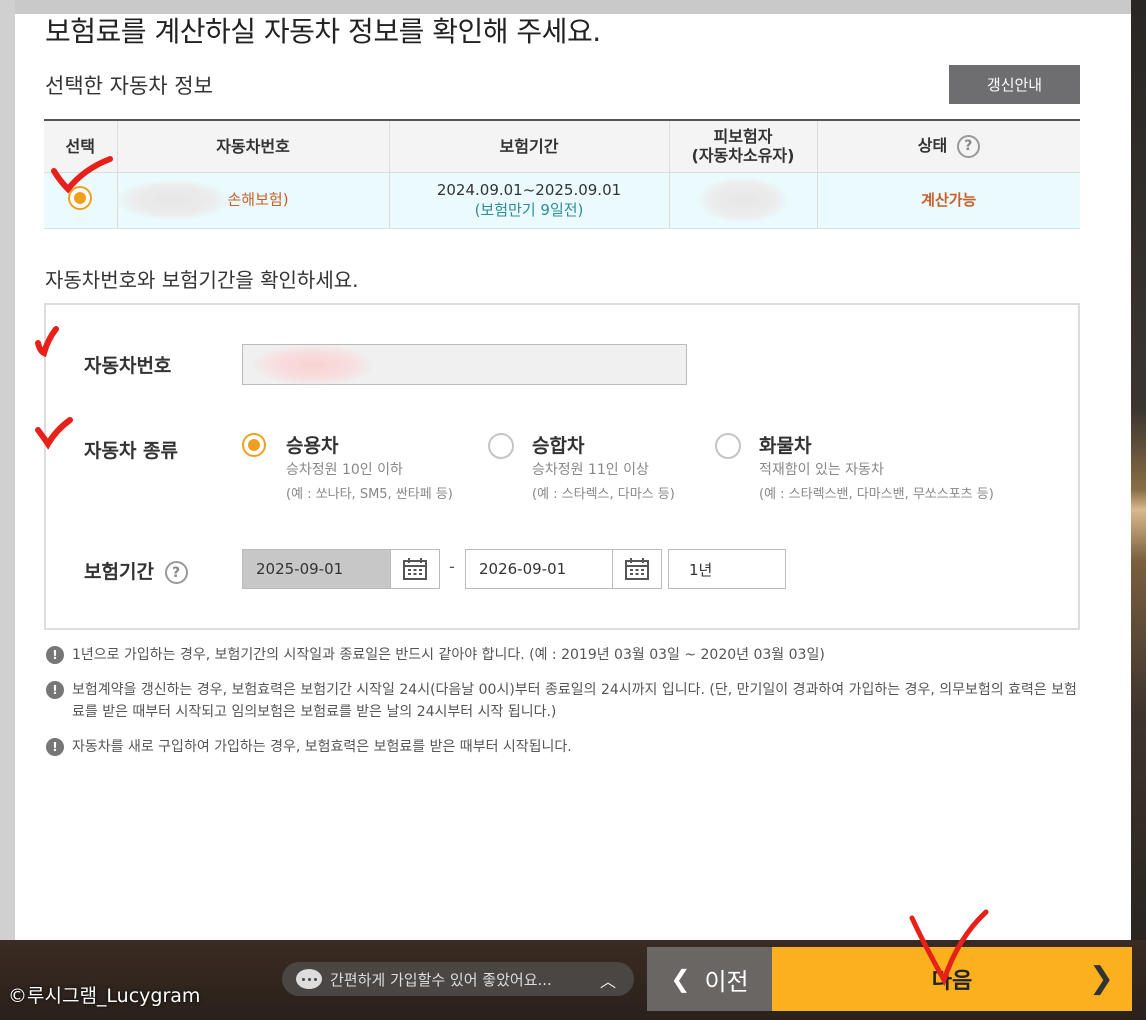  I want to click on status-help-icon: ?, so click(968, 146).